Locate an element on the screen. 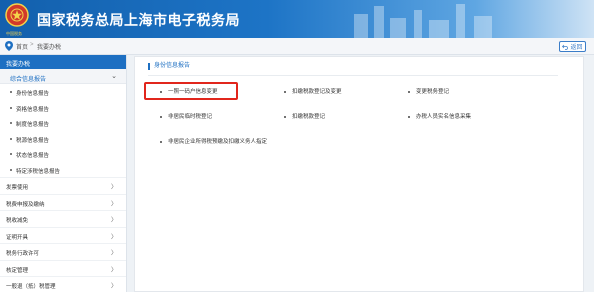 The height and width of the screenshot is (292, 594). sidebar-title: 我要办税 is located at coordinates (63, 62).